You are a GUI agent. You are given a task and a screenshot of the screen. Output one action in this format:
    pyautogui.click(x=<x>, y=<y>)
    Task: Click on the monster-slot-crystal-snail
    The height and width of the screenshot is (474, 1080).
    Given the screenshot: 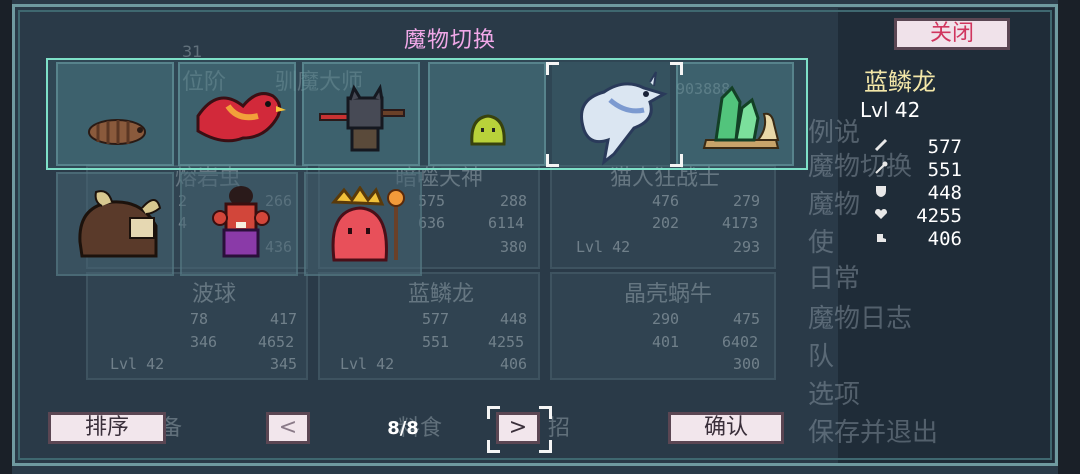 What is the action you would take?
    pyautogui.click(x=735, y=114)
    